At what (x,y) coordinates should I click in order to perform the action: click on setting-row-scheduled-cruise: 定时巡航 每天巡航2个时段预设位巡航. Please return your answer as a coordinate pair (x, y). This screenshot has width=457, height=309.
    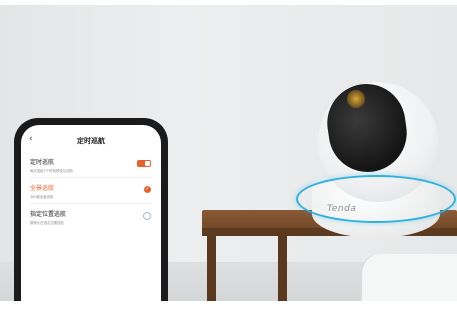
    Looking at the image, I should click on (92, 165).